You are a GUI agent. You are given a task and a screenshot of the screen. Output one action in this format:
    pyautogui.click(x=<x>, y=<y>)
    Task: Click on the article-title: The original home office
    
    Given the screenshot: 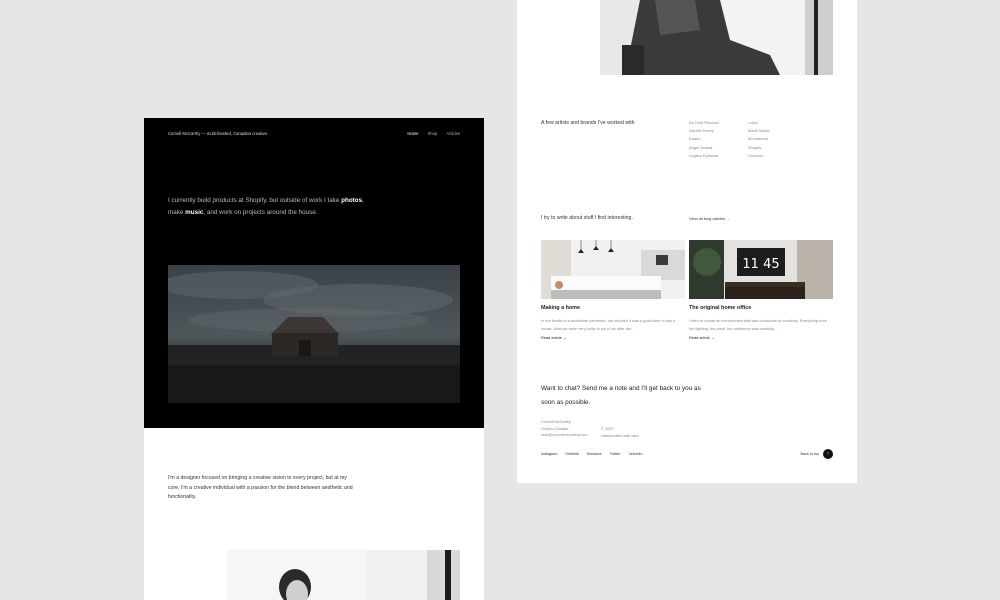 What is the action you would take?
    pyautogui.click(x=761, y=308)
    